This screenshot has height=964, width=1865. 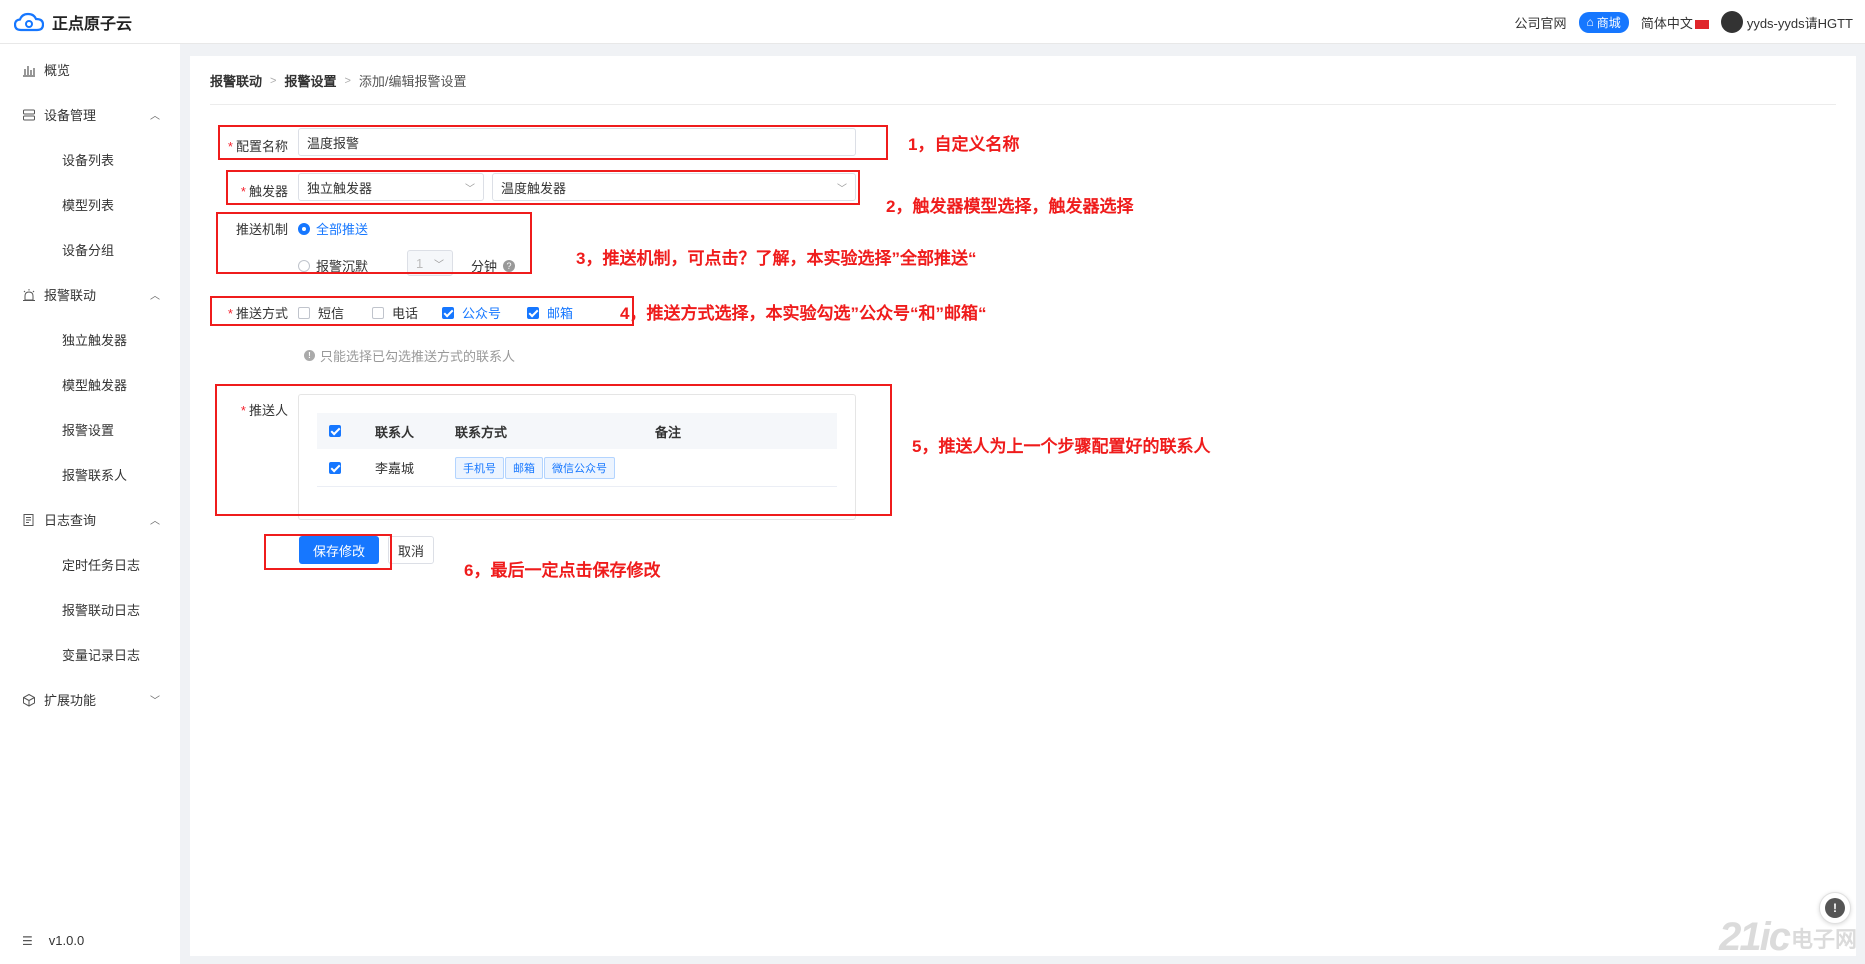 What do you see at coordinates (1755, 937) in the screenshot?
I see `watermark-logo: 21ic` at bounding box center [1755, 937].